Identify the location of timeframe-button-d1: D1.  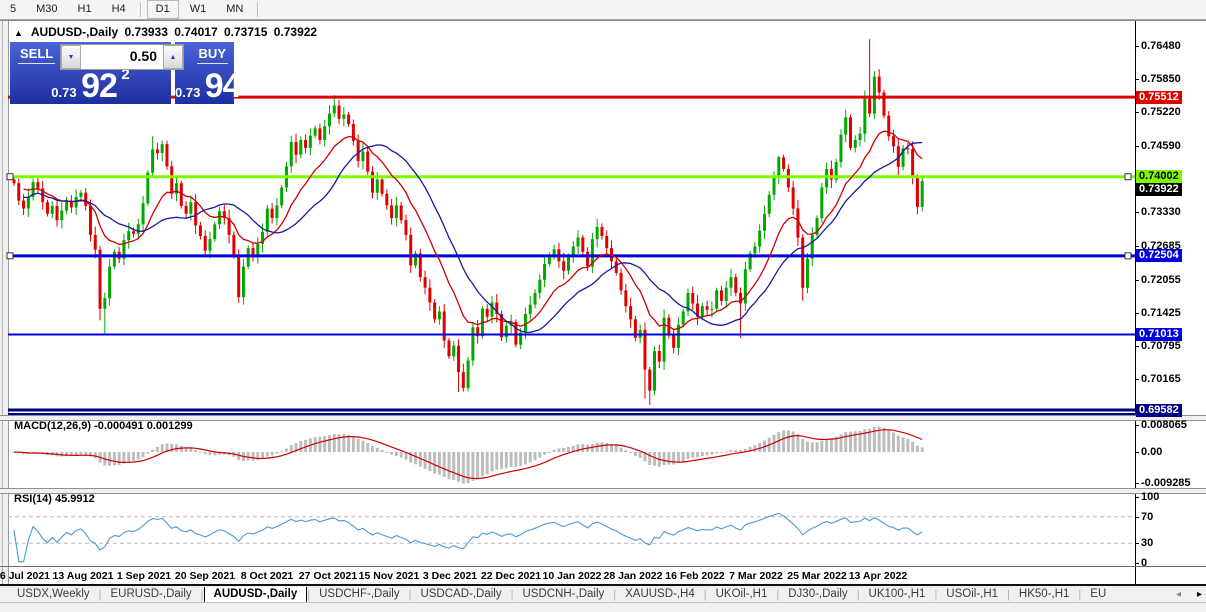
(162, 9).